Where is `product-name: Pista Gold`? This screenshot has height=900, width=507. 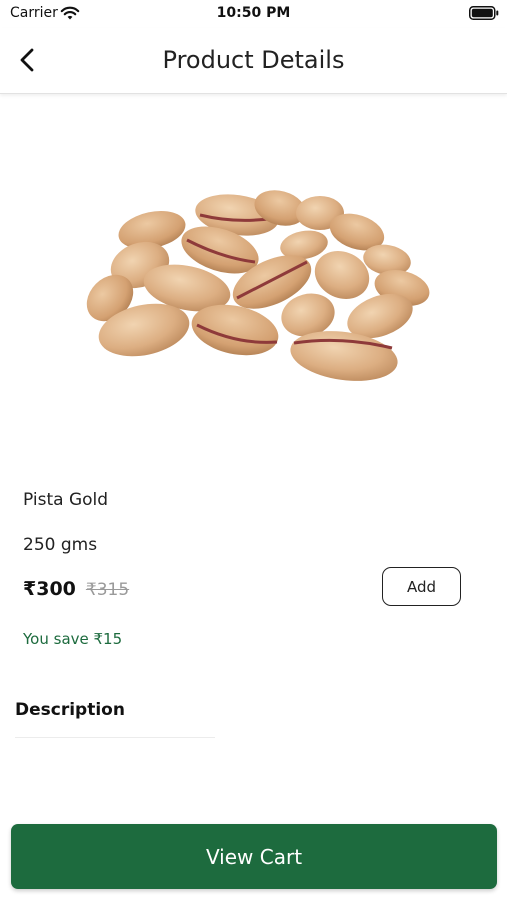 product-name: Pista Gold is located at coordinates (66, 500).